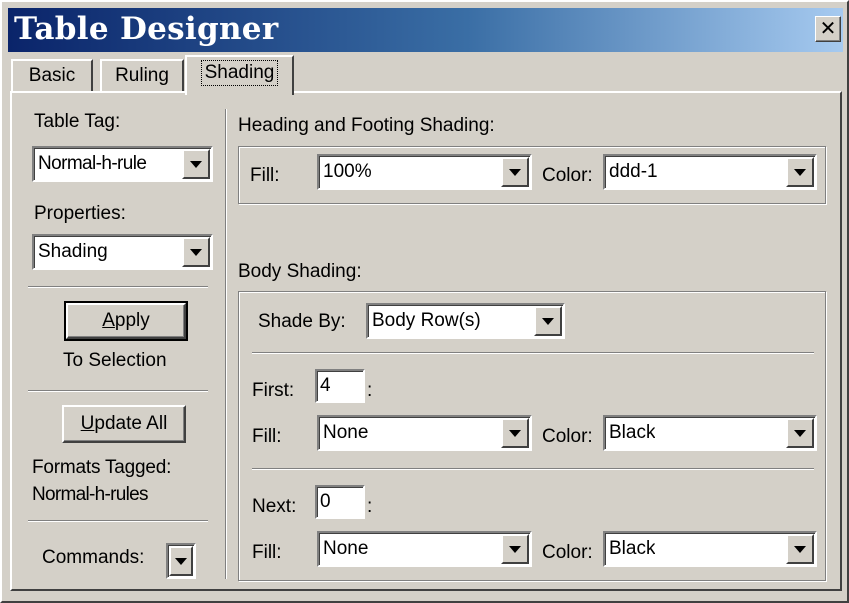 This screenshot has height=603, width=849. What do you see at coordinates (710, 549) in the screenshot?
I see `next-color-dropdown: Black` at bounding box center [710, 549].